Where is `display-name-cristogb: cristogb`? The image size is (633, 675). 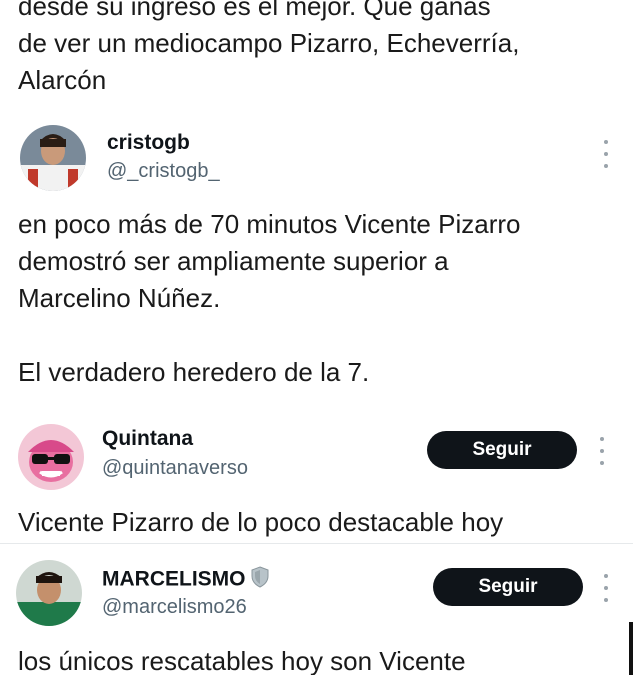 display-name-cristogb: cristogb is located at coordinates (148, 143).